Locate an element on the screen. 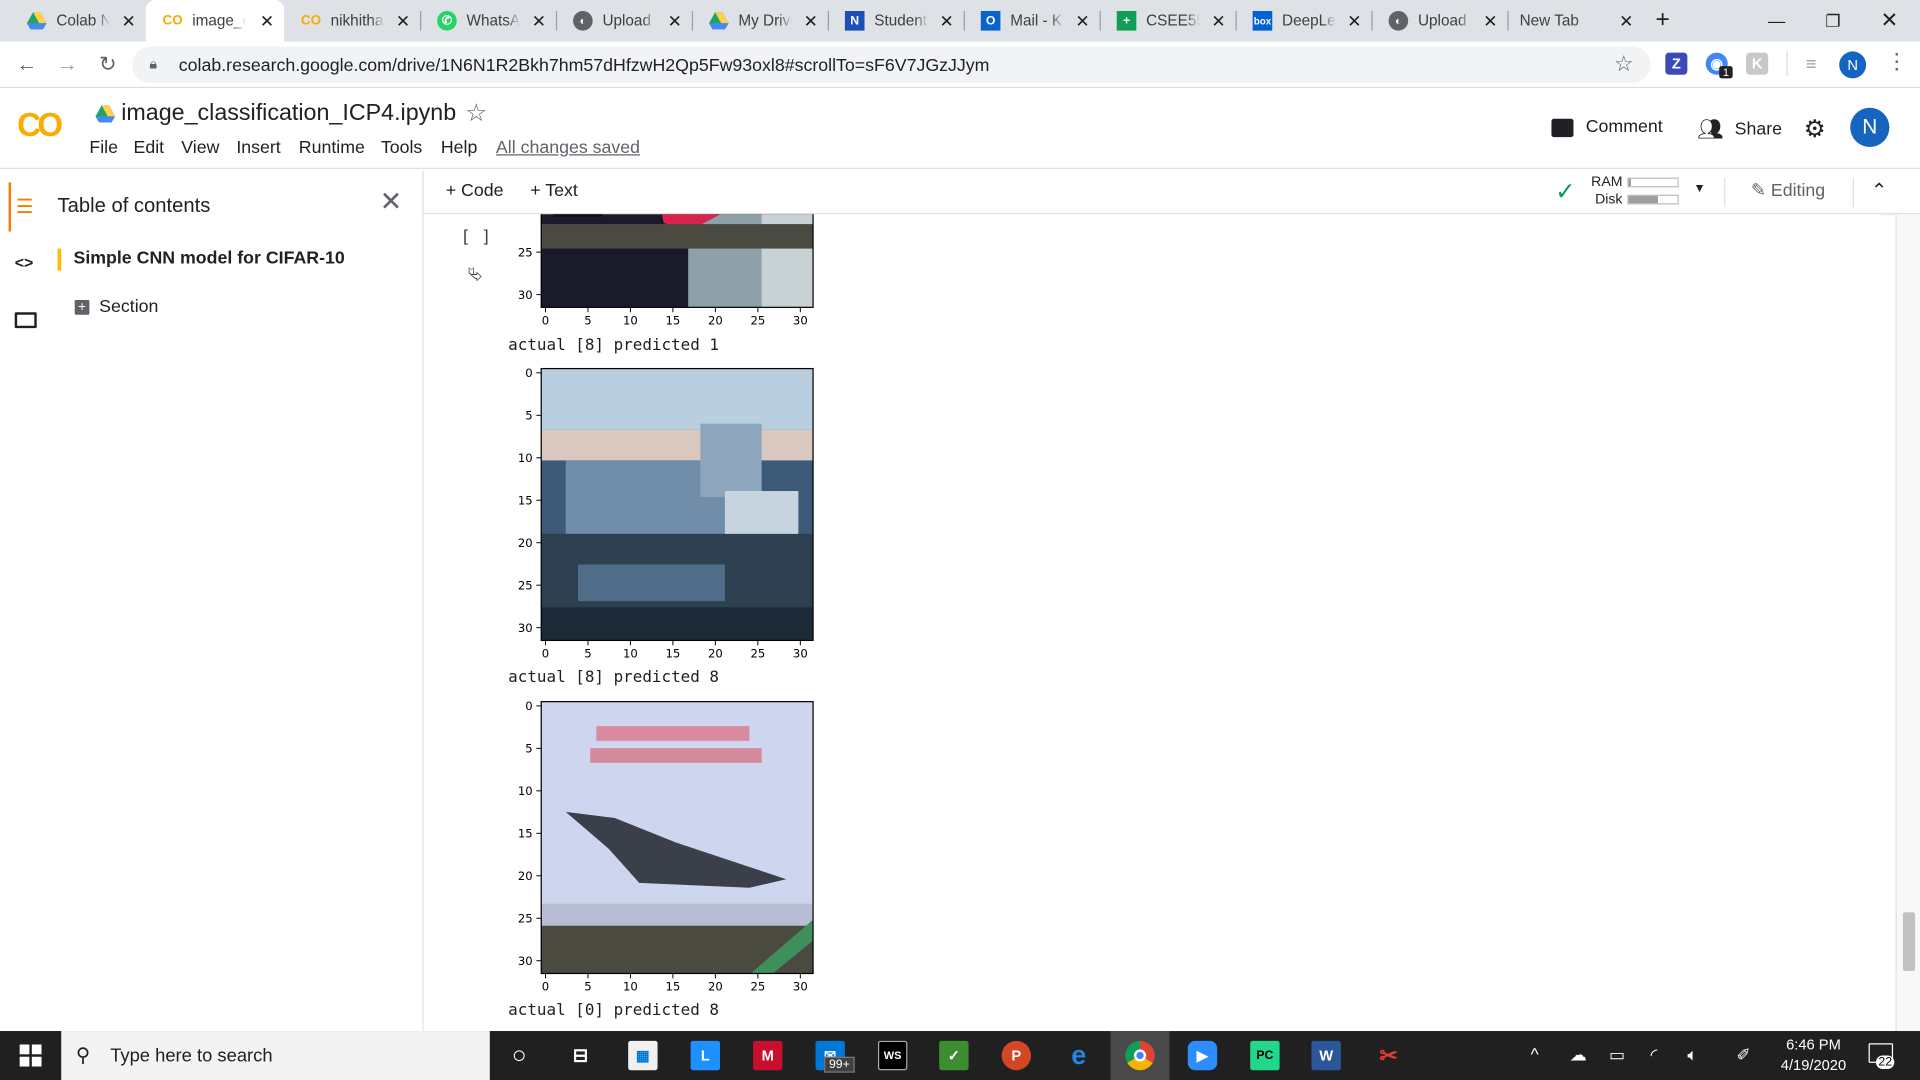 Image resolution: width=1920 pixels, height=1080 pixels. save-status: All changes saved is located at coordinates (568, 148).